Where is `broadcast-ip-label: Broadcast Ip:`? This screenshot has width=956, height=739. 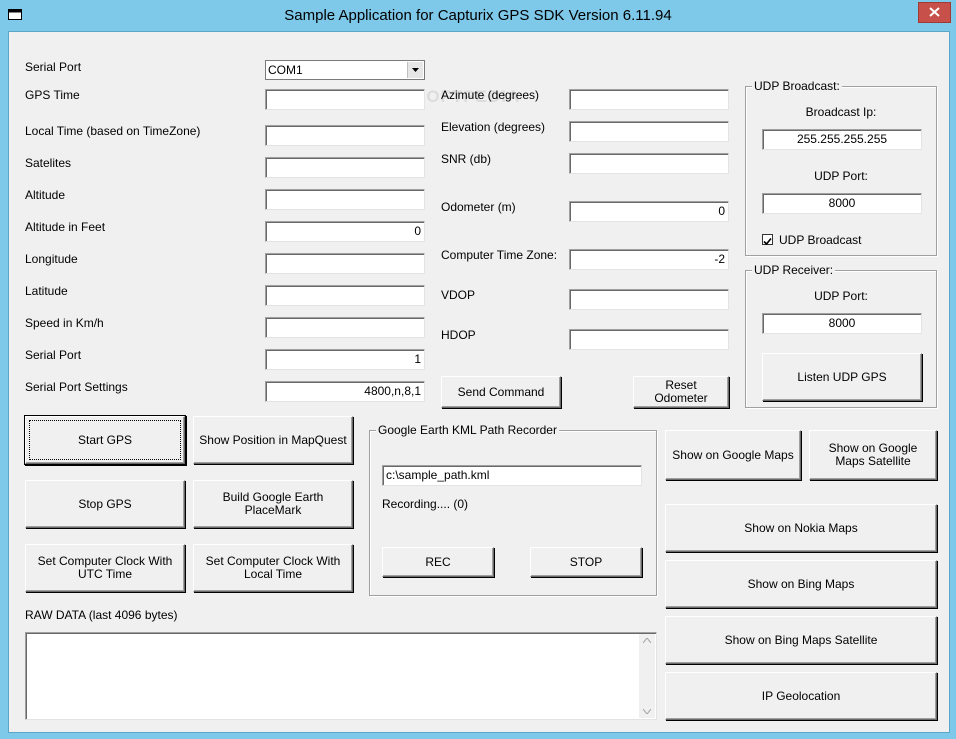 broadcast-ip-label: Broadcast Ip: is located at coordinates (841, 112).